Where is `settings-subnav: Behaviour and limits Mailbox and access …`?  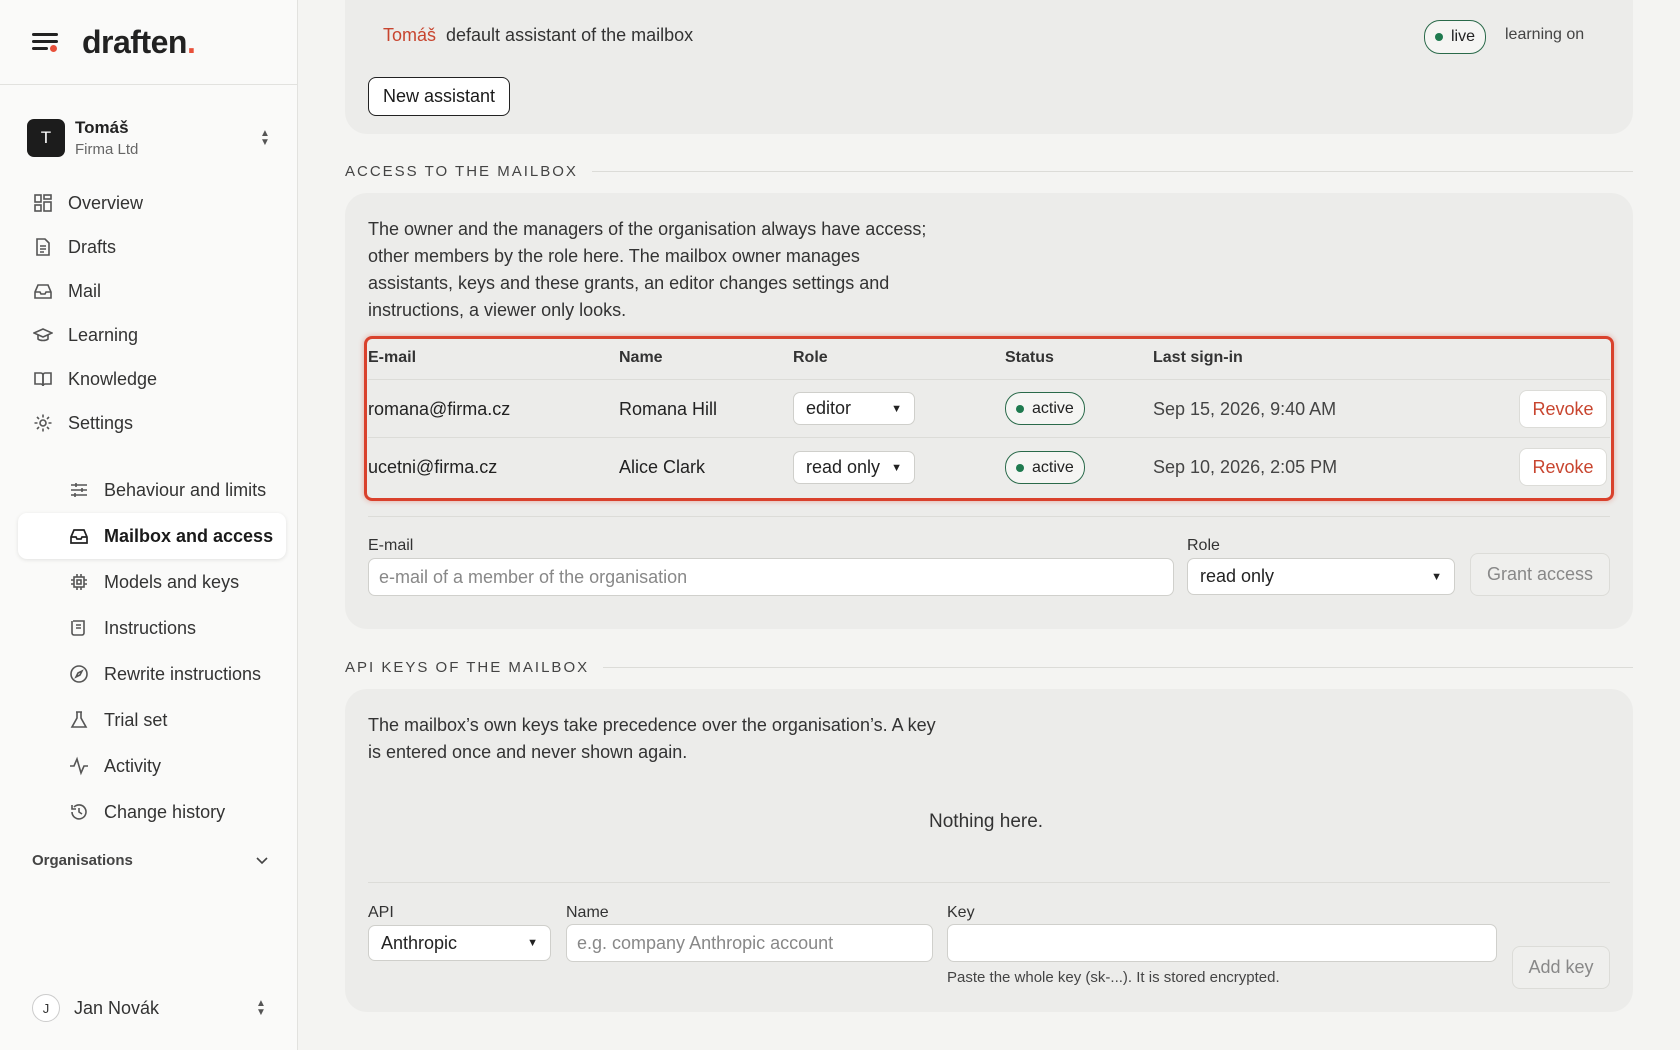
settings-subnav: Behaviour and limits Mailbox and access … is located at coordinates (152, 651).